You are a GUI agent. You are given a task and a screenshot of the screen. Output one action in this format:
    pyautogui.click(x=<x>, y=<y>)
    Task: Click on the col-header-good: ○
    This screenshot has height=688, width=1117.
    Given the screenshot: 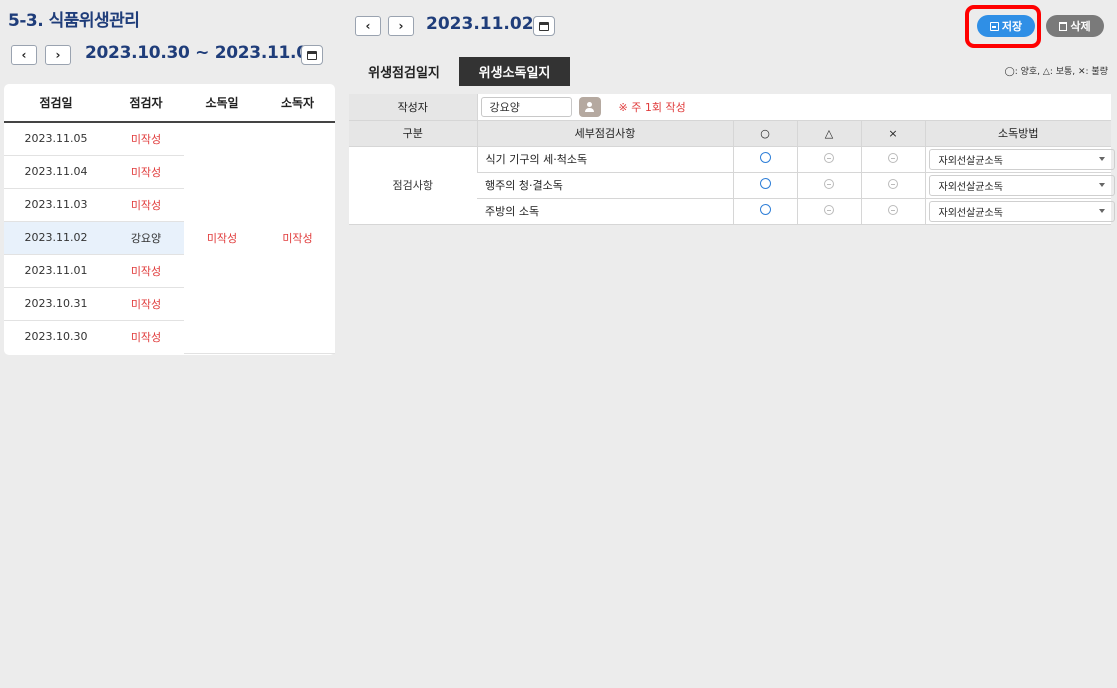 What is the action you would take?
    pyautogui.click(x=764, y=133)
    